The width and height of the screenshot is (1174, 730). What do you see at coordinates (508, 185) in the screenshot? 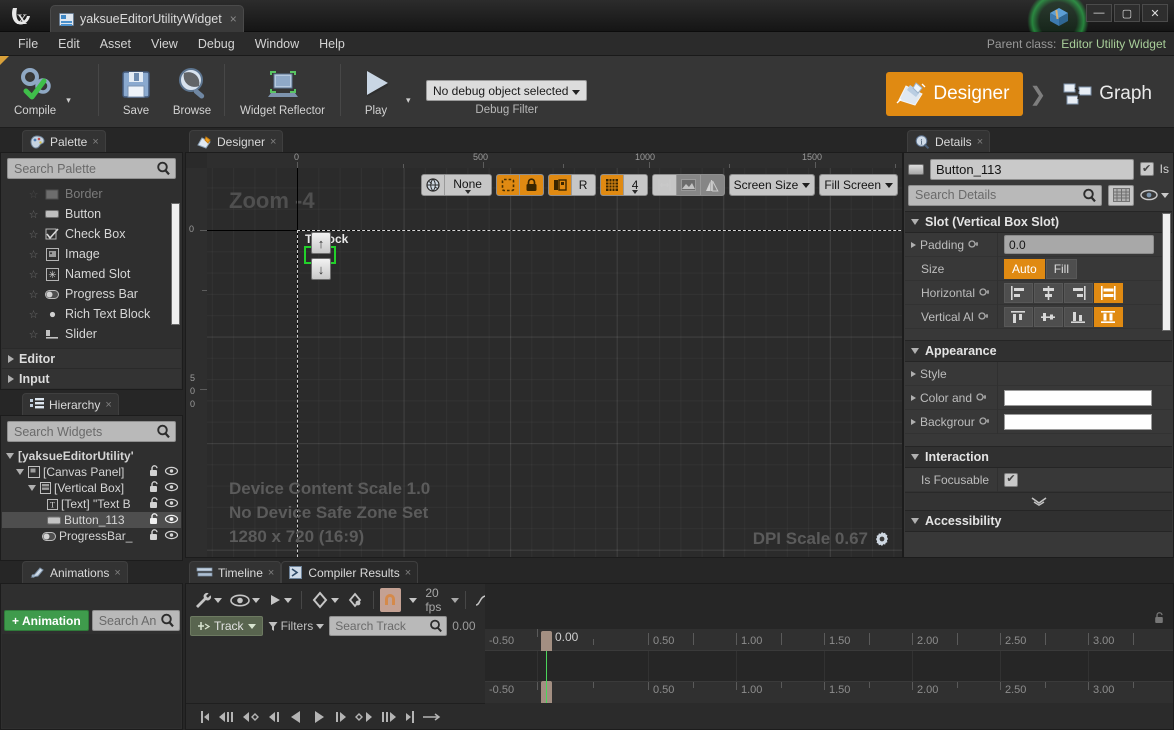
I see `dashed-box-icon` at bounding box center [508, 185].